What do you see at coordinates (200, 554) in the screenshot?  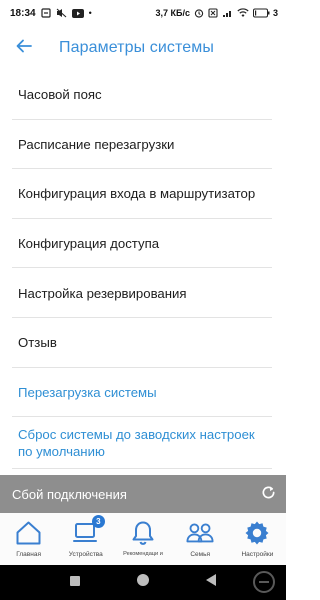 I see `nav-family-label: Семья` at bounding box center [200, 554].